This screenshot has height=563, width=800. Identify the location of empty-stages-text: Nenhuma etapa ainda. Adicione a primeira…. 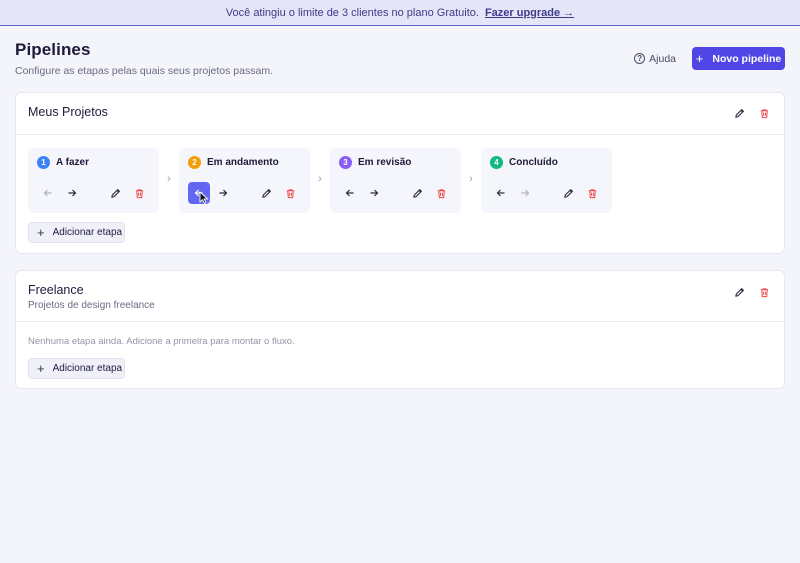
(161, 341).